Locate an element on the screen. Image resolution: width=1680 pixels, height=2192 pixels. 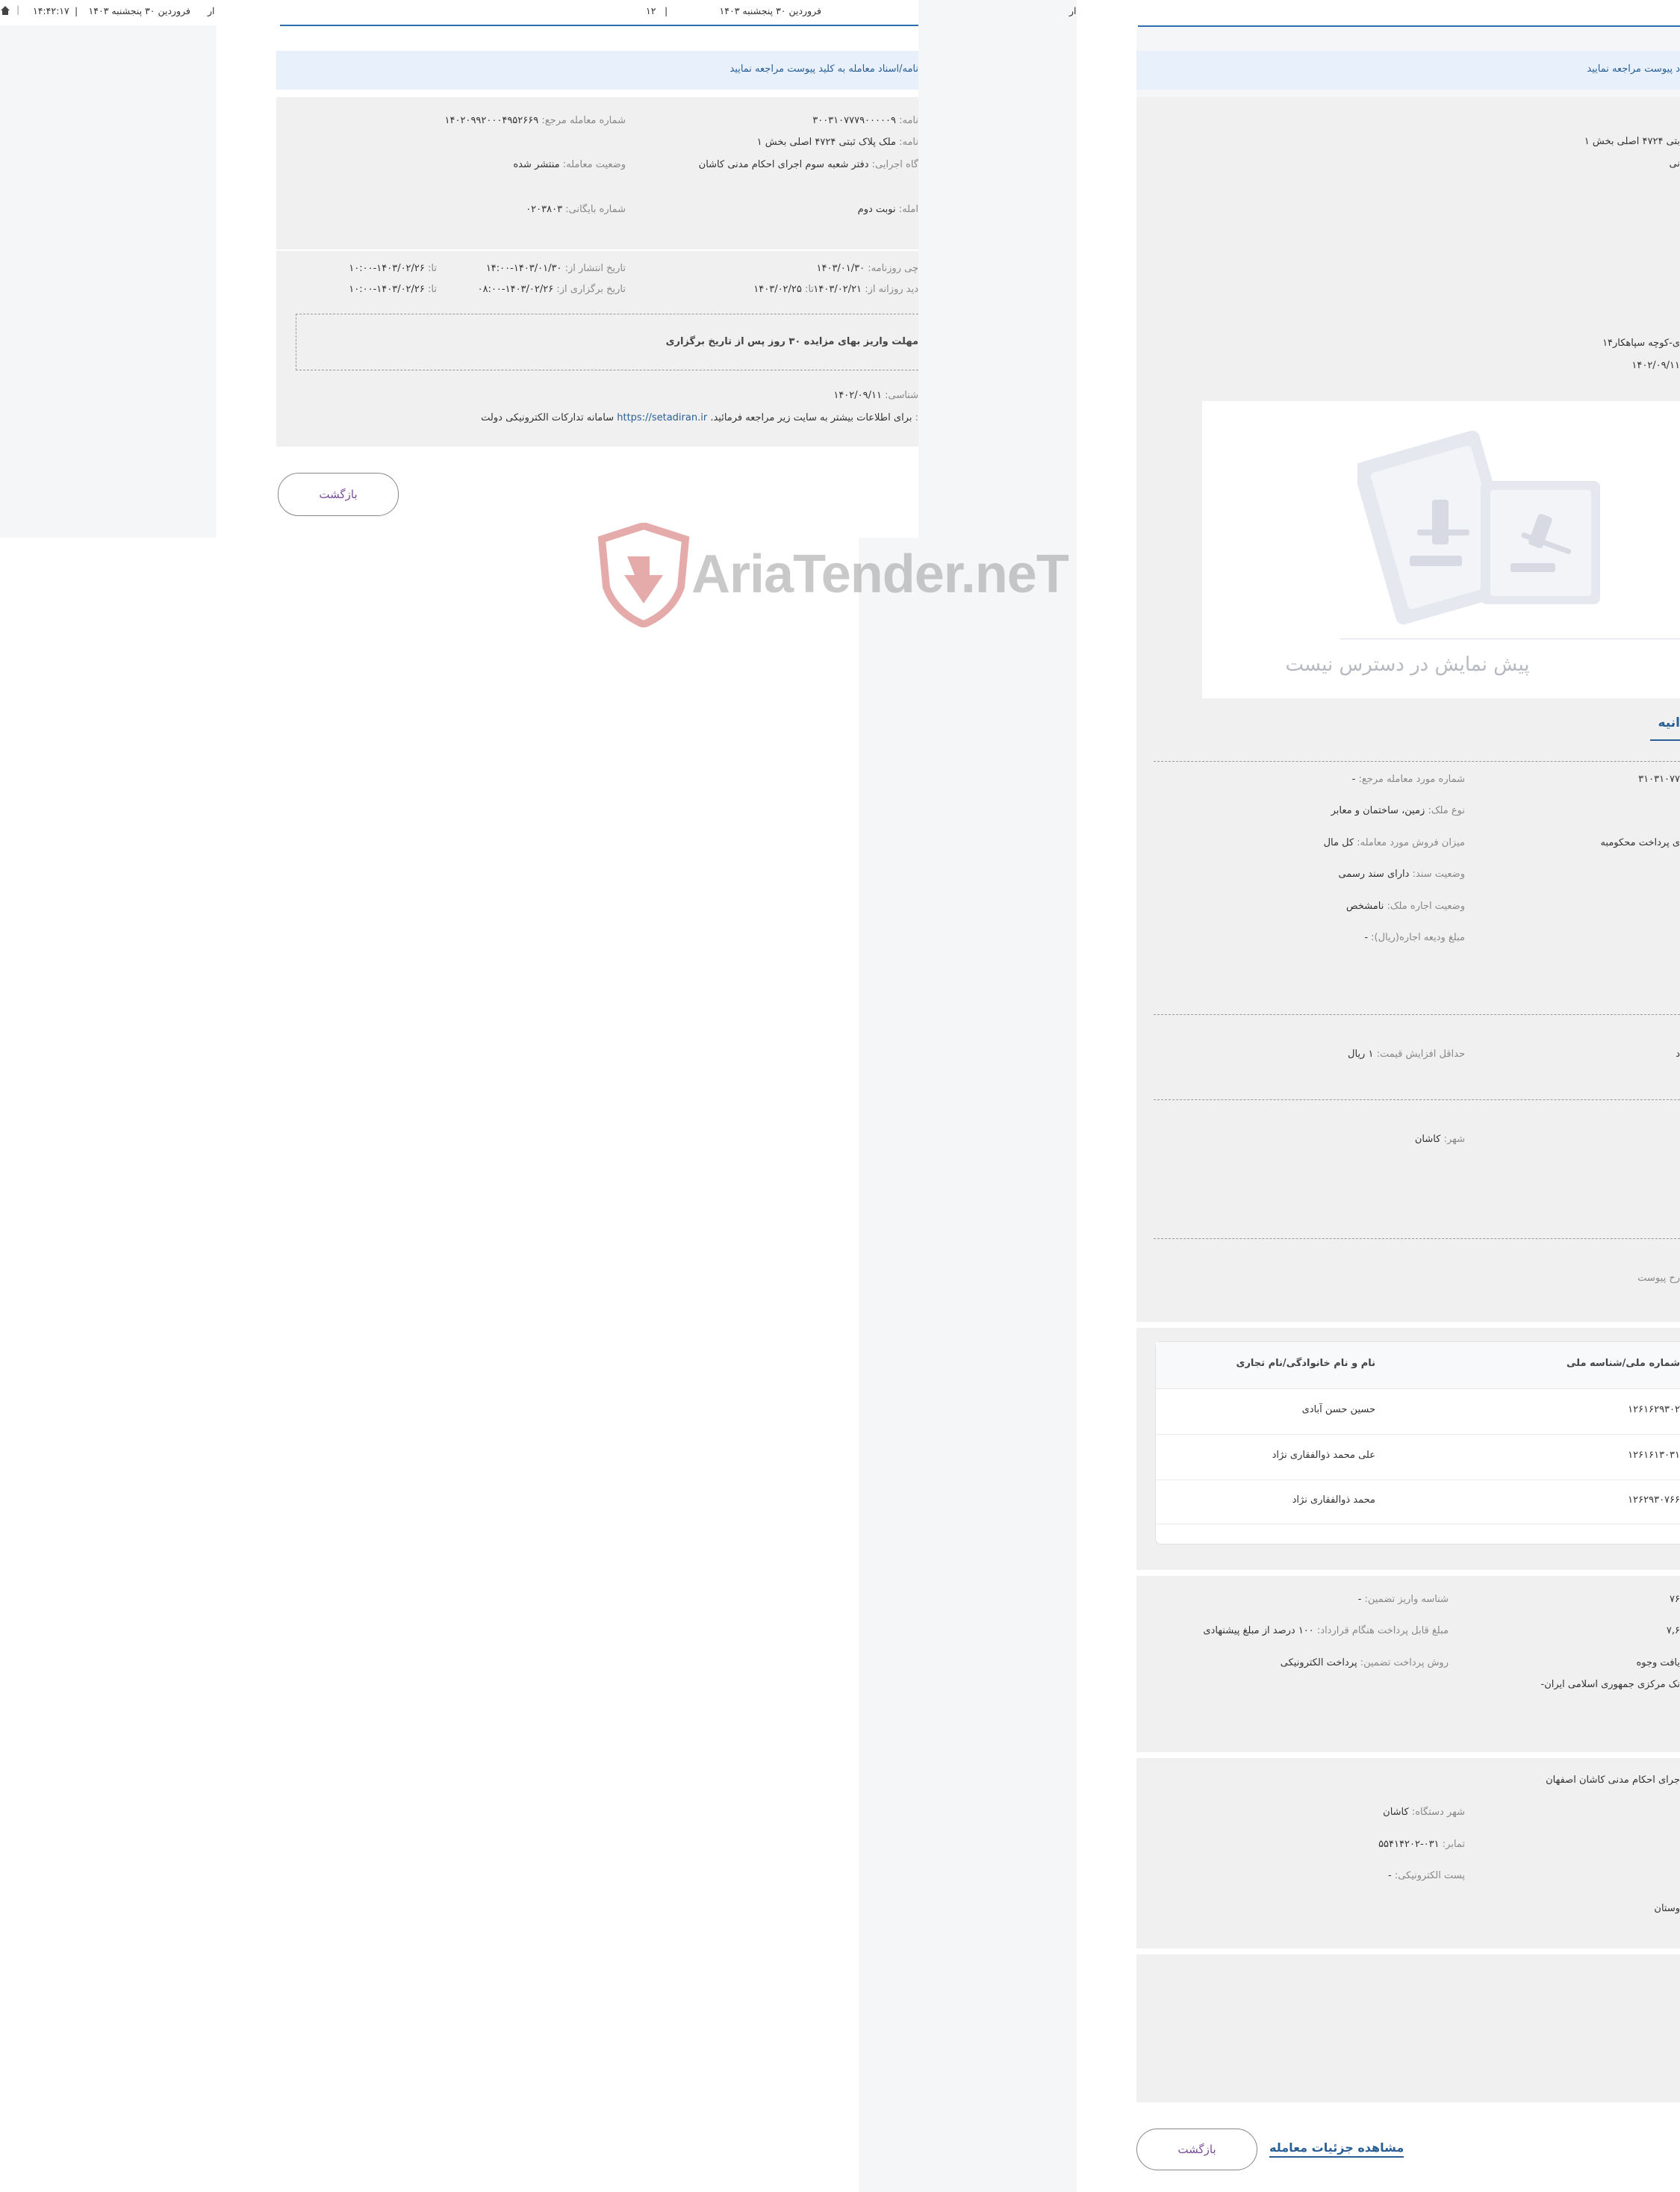
right-back-button: بازگشت is located at coordinates (1196, 2149).